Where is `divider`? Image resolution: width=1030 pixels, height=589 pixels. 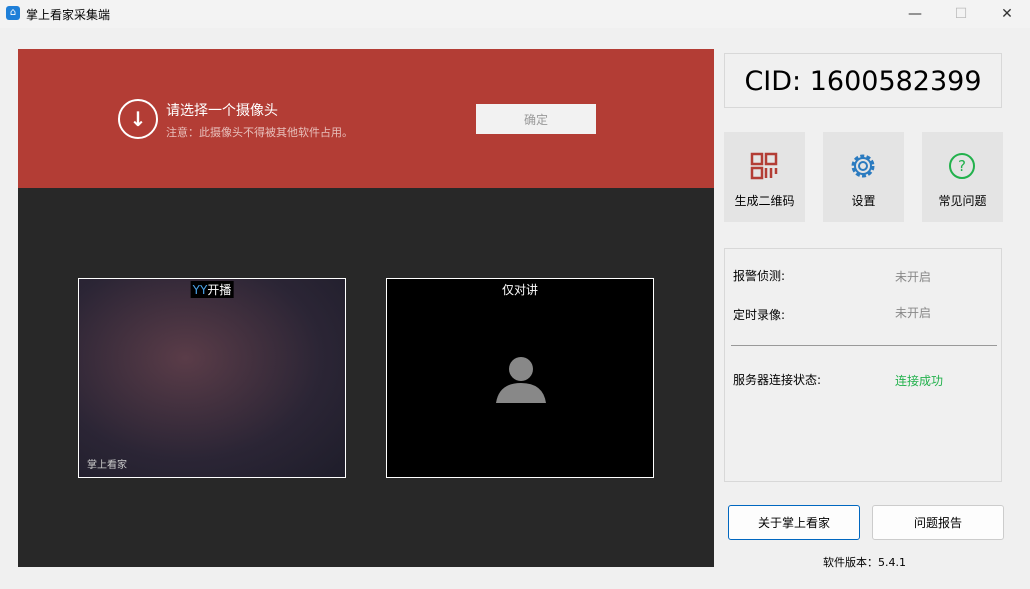 divider is located at coordinates (864, 345).